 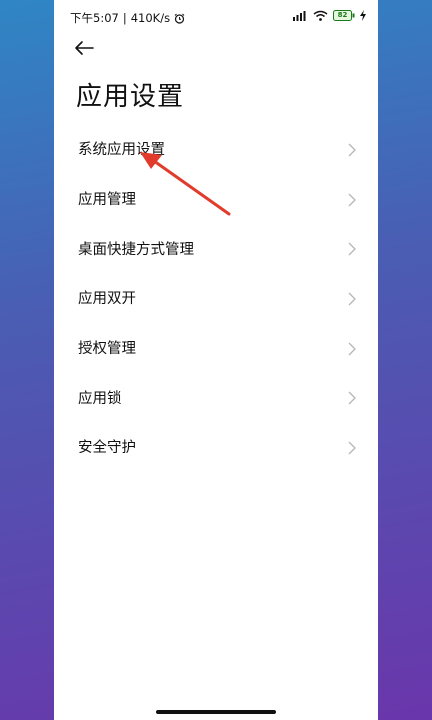 I want to click on menu-item-dual-apps: 应用双开, so click(x=216, y=298).